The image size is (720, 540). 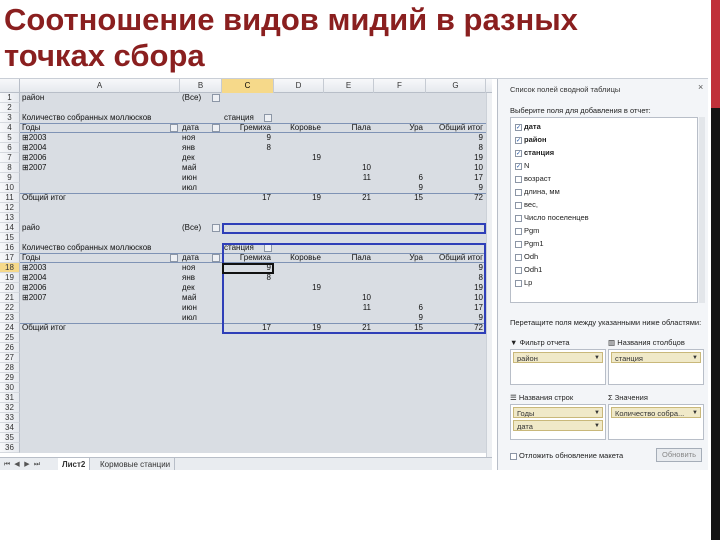 What do you see at coordinates (10, 288) in the screenshot?
I see `row-header-20: 20` at bounding box center [10, 288].